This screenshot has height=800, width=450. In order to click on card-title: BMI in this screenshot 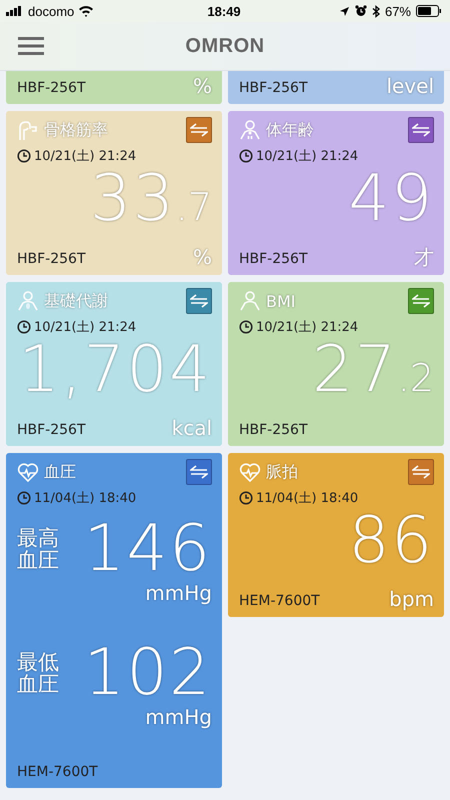, I will do `click(281, 301)`.